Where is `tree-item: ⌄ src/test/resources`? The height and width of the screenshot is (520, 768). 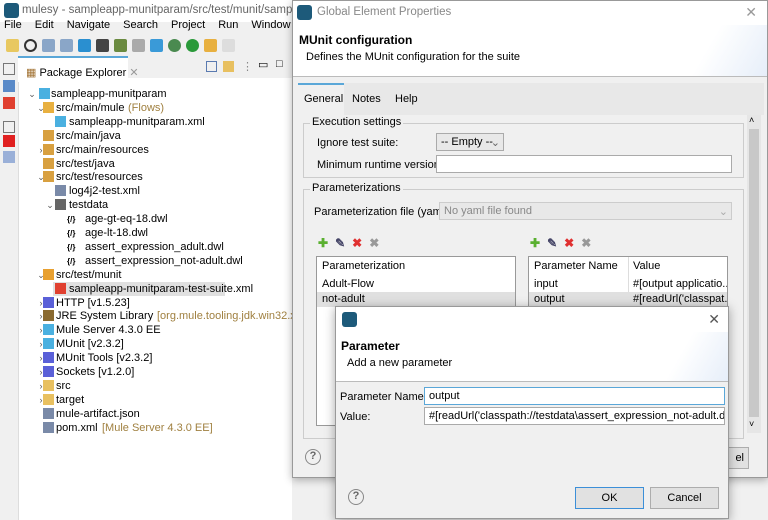 tree-item: ⌄ src/test/resources is located at coordinates (154, 177).